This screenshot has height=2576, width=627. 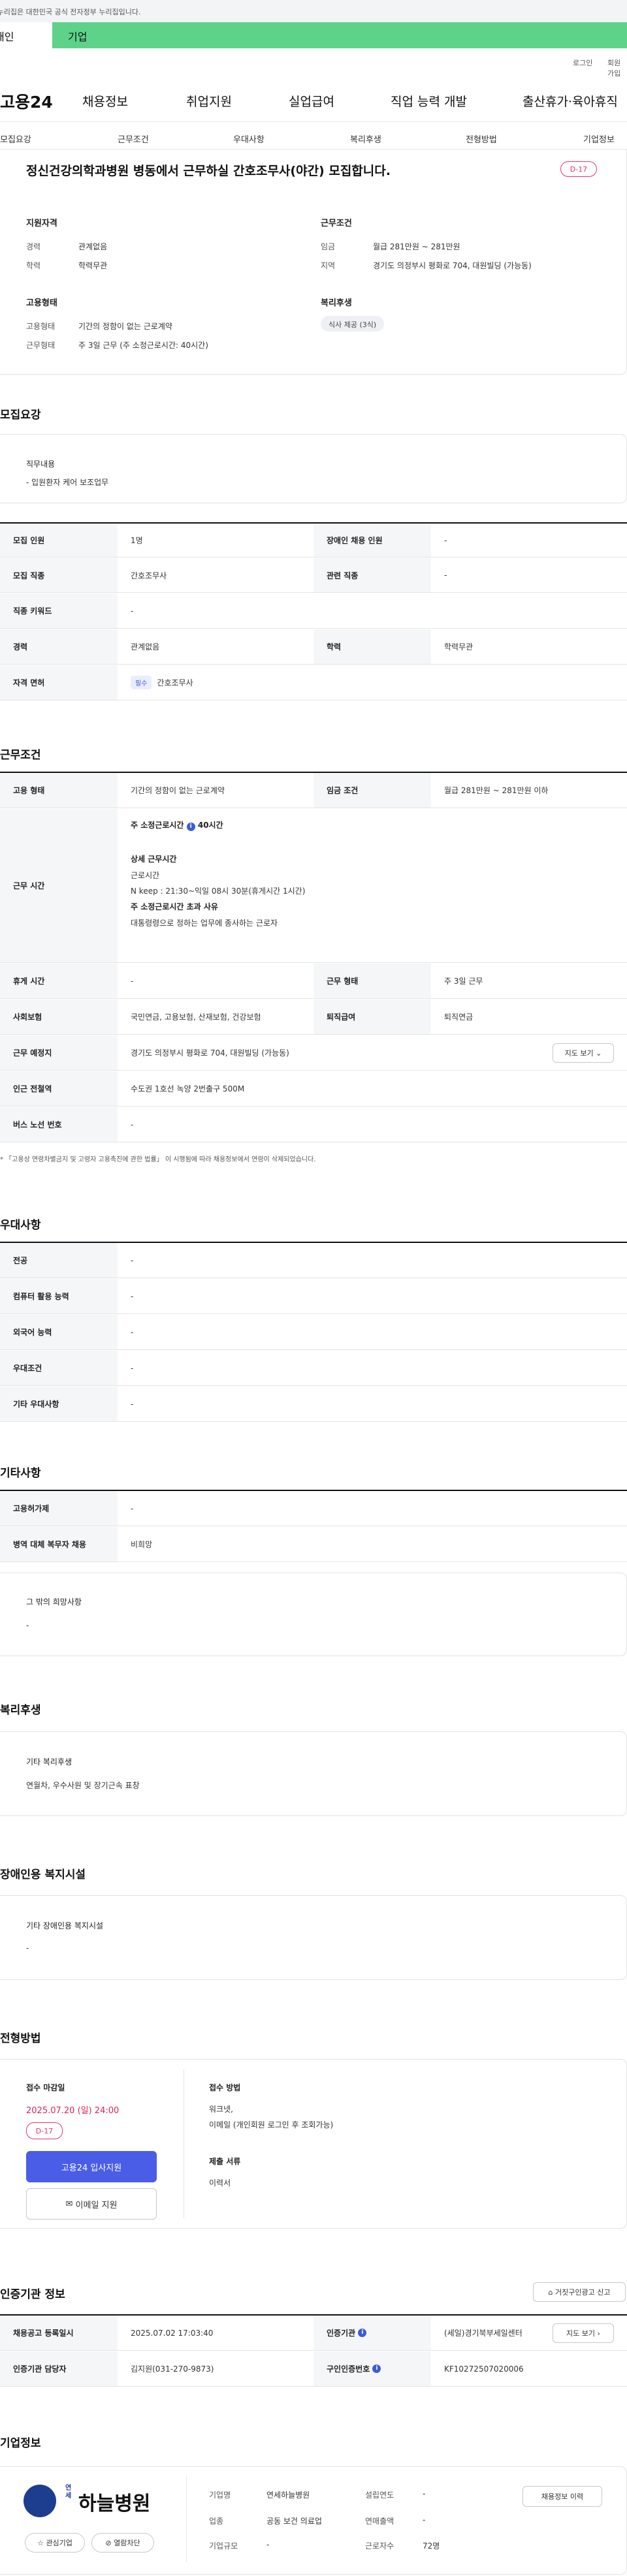 I want to click on hiring-history-button: 채용정보 이력, so click(x=562, y=2496).